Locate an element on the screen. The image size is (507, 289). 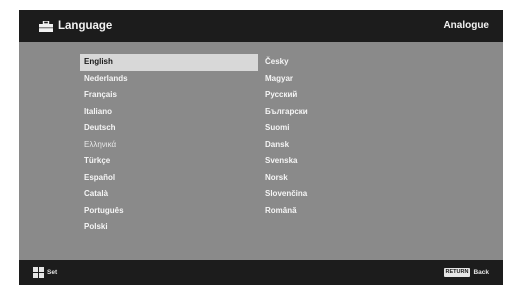
back-label: Back is located at coordinates (481, 272).